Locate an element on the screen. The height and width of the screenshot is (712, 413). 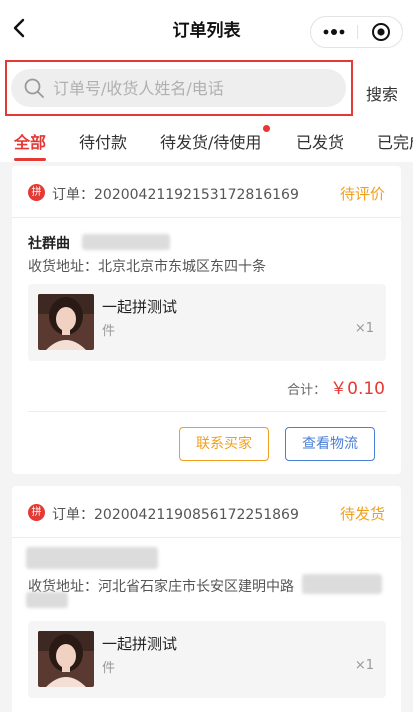
shipping-address: 收货地址：河北省石家庄市长安区建明中路 is located at coordinates (161, 587).